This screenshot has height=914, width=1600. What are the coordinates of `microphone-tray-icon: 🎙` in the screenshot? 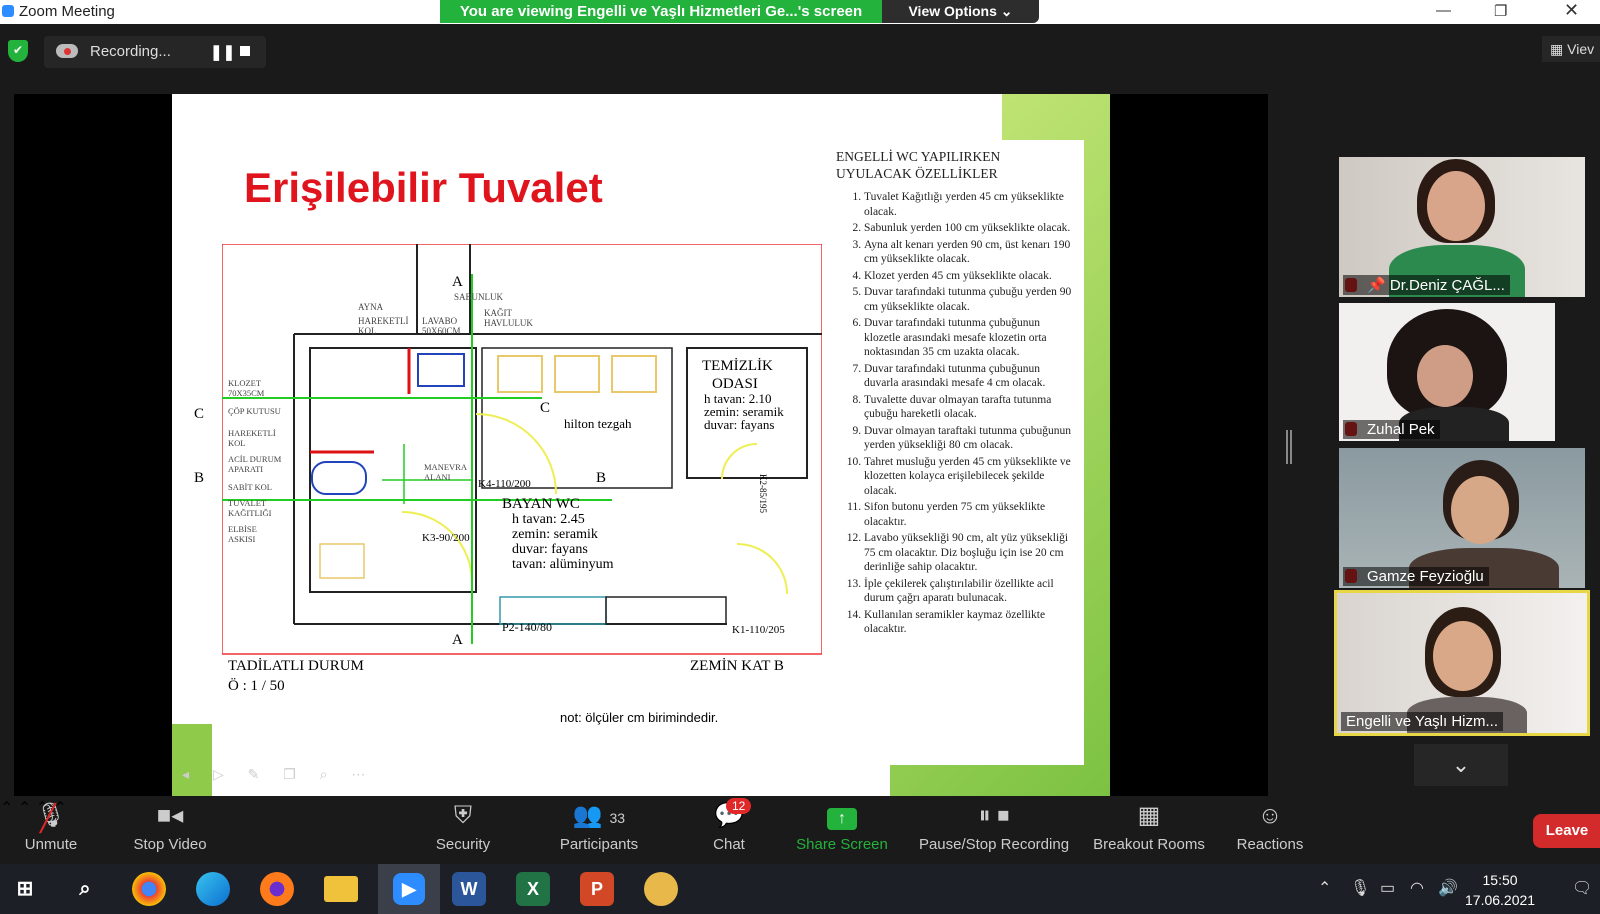 It's located at (1360, 888).